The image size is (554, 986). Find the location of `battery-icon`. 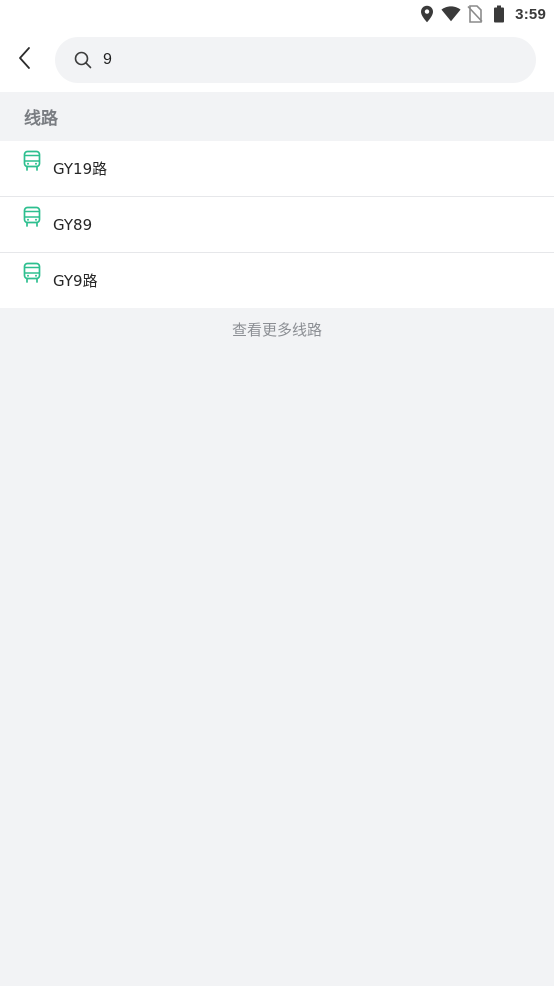

battery-icon is located at coordinates (499, 14).